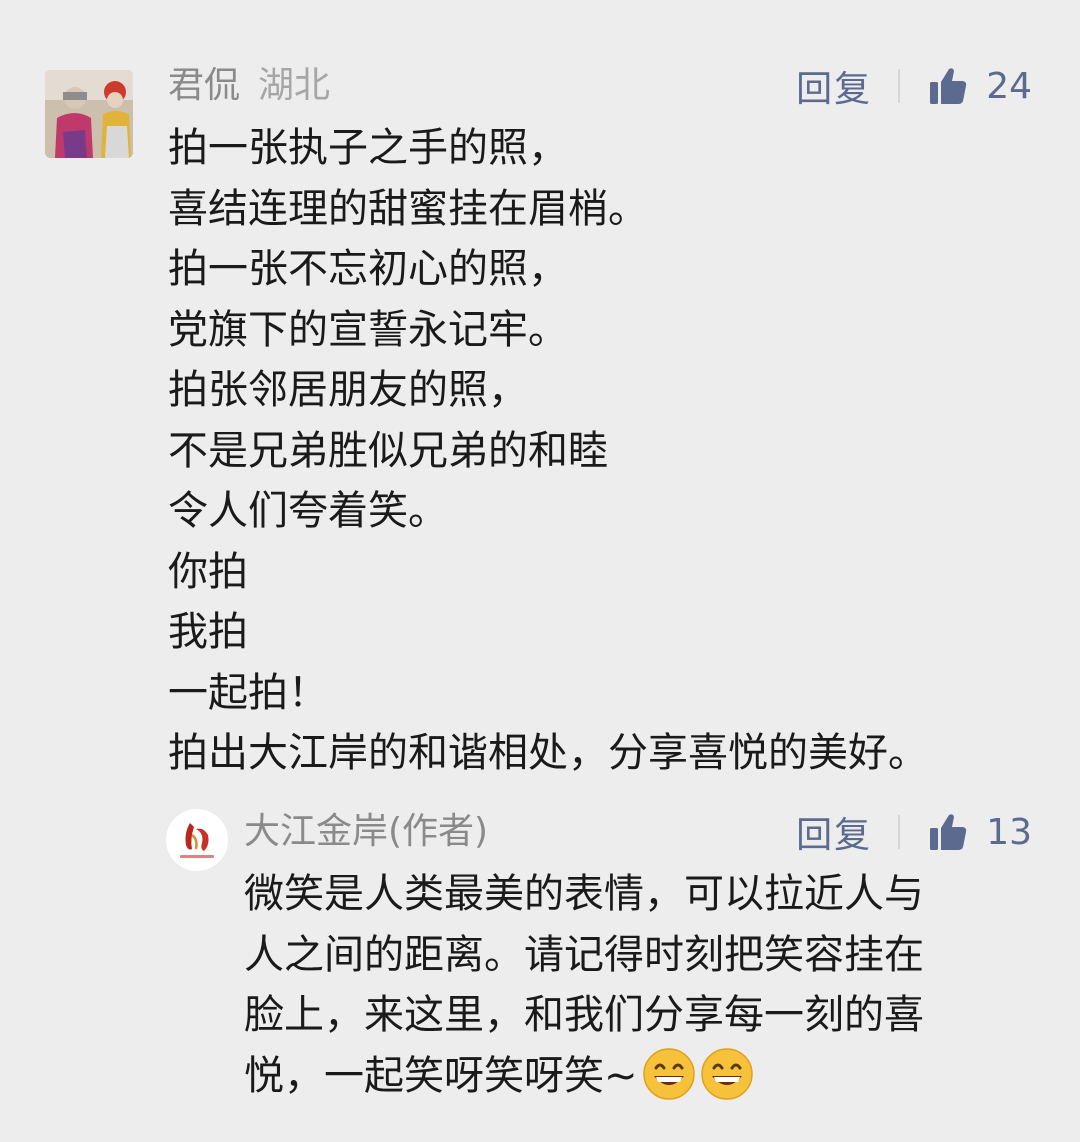  What do you see at coordinates (584, 954) in the screenshot?
I see `reply-line: 人之间的距离。请记得时刻把笑容挂在` at bounding box center [584, 954].